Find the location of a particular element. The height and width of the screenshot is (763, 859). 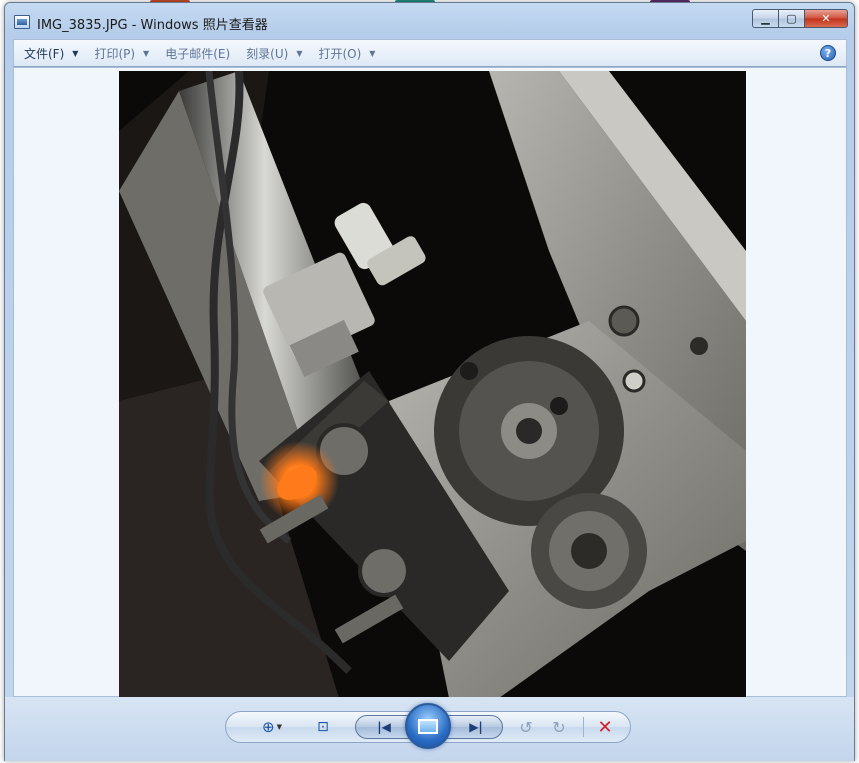

bottom-toolbar: ⊕ ▼ ⊡ |◀ ▶| ↺ ↻ ✕ is located at coordinates (429, 729).